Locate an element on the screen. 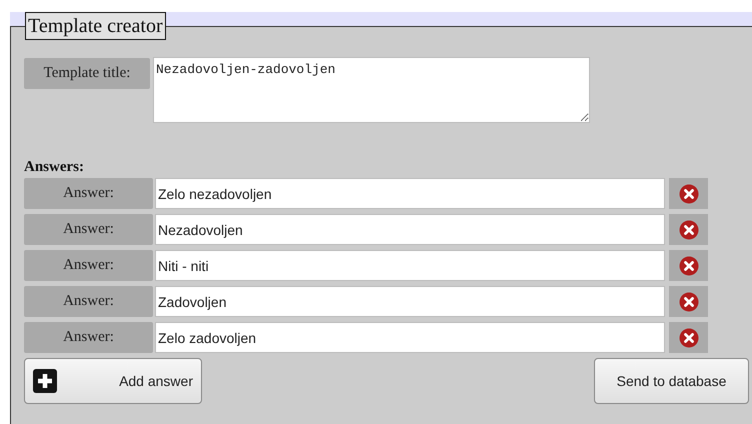 The height and width of the screenshot is (424, 752). answer-field: Nezadovoljen is located at coordinates (410, 229).